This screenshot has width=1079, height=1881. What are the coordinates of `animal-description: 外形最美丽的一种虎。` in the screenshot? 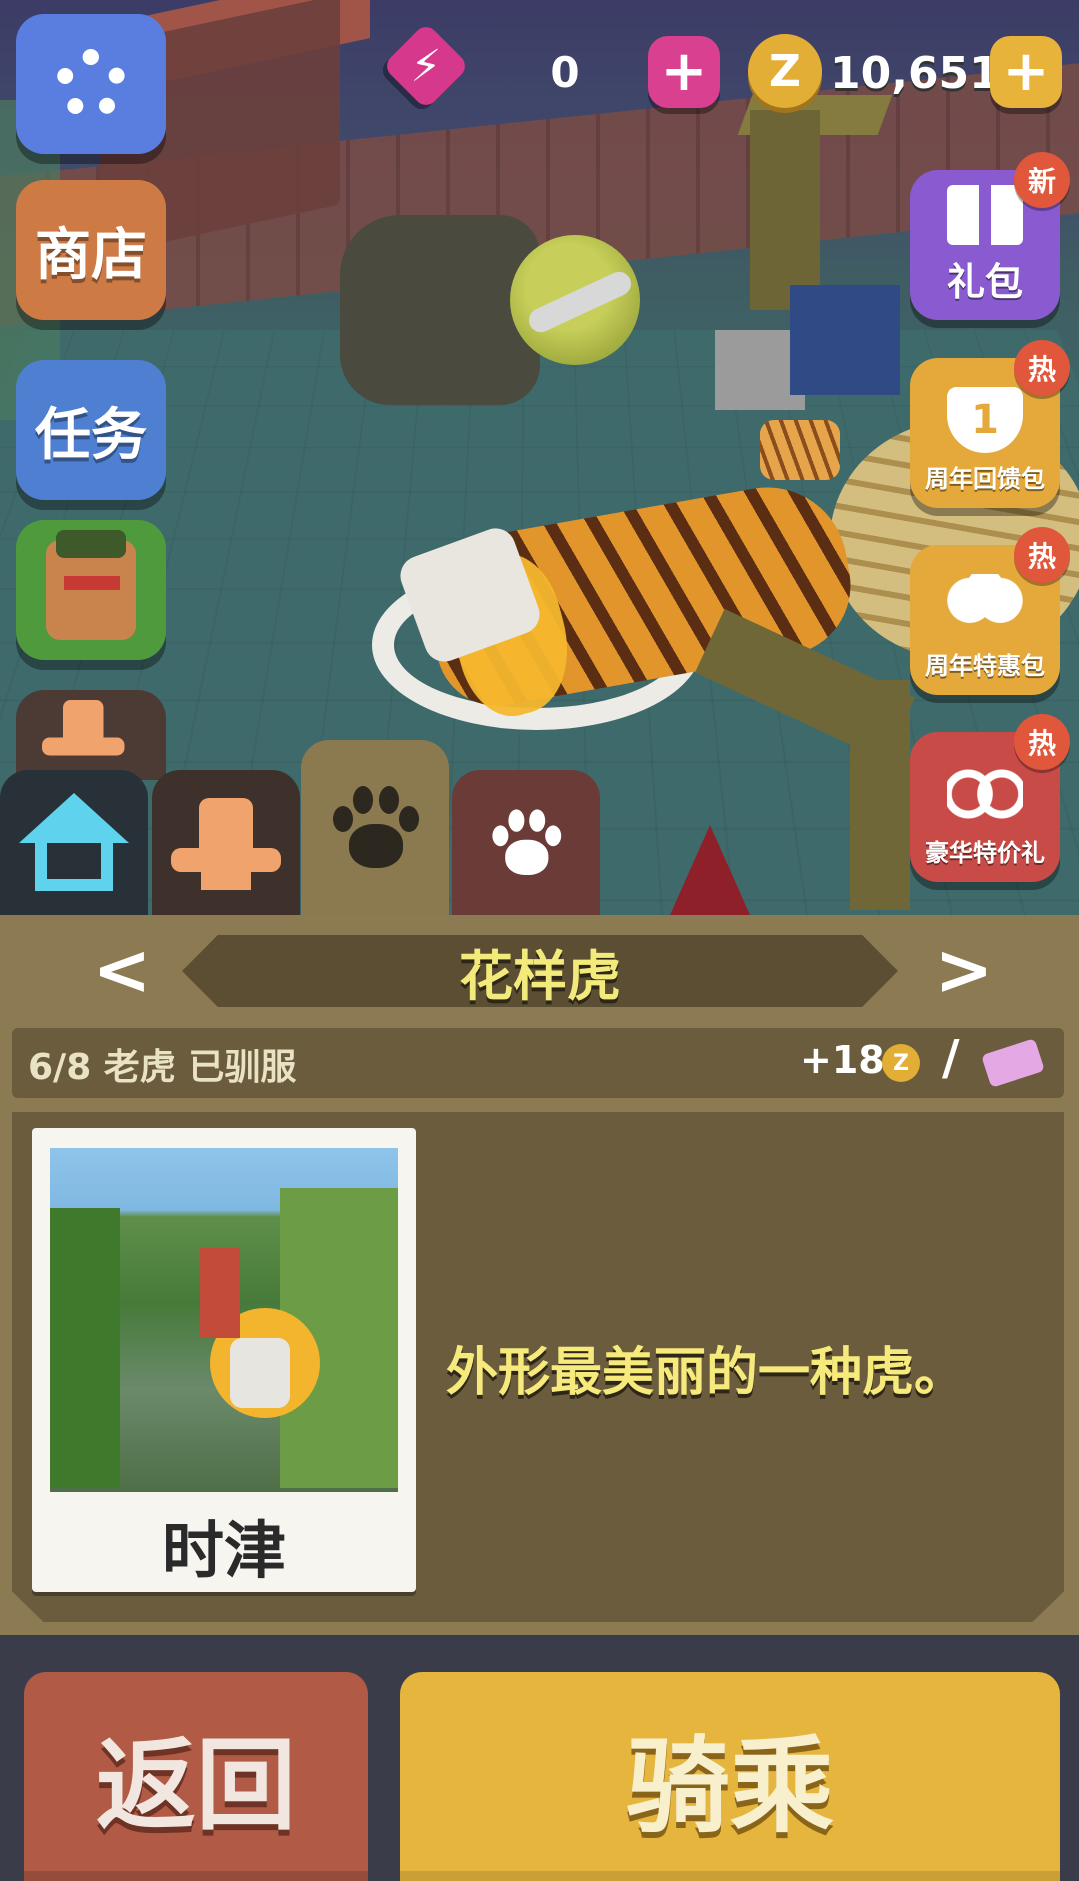 It's located at (706, 1373).